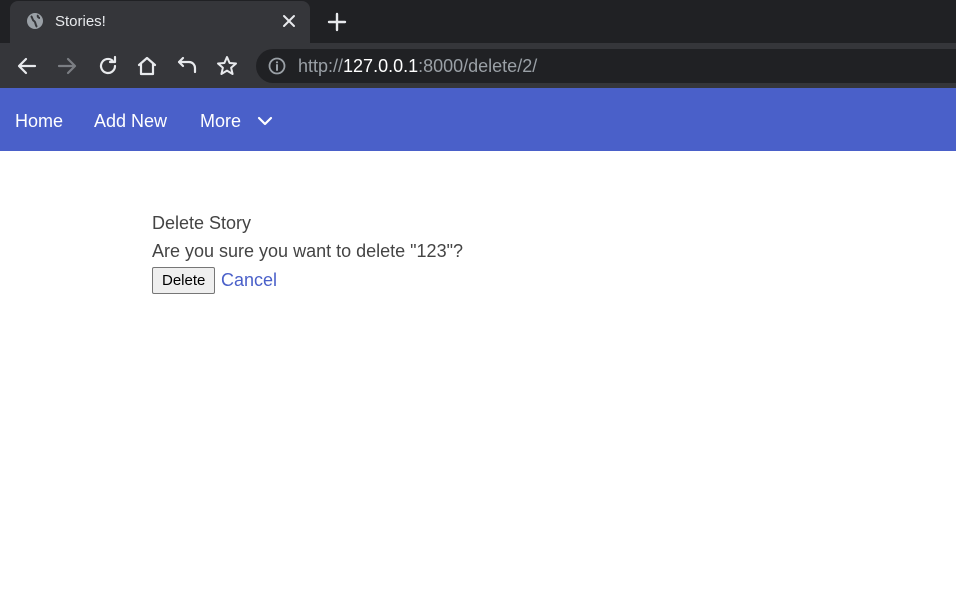 This screenshot has width=956, height=612. Describe the element at coordinates (265, 121) in the screenshot. I see `chevron-down-icon` at that location.